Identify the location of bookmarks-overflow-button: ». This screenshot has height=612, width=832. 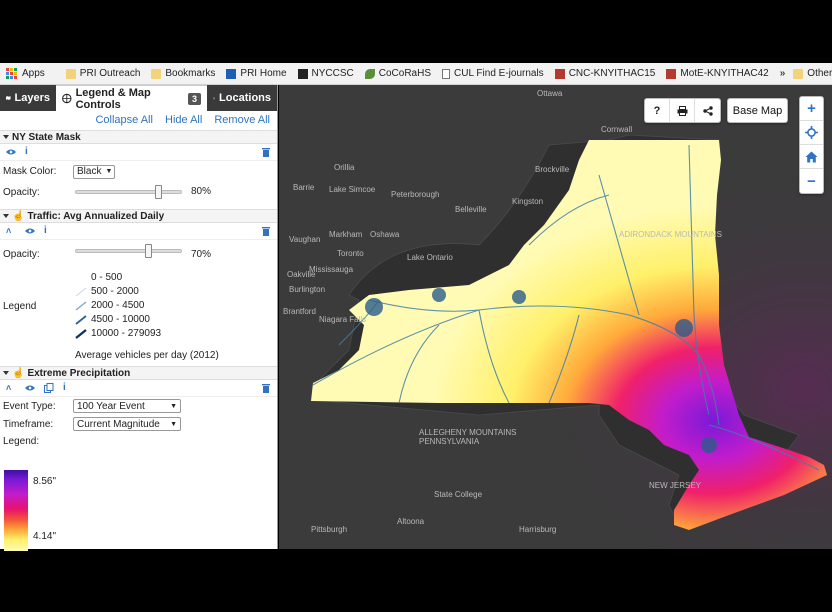
(783, 73).